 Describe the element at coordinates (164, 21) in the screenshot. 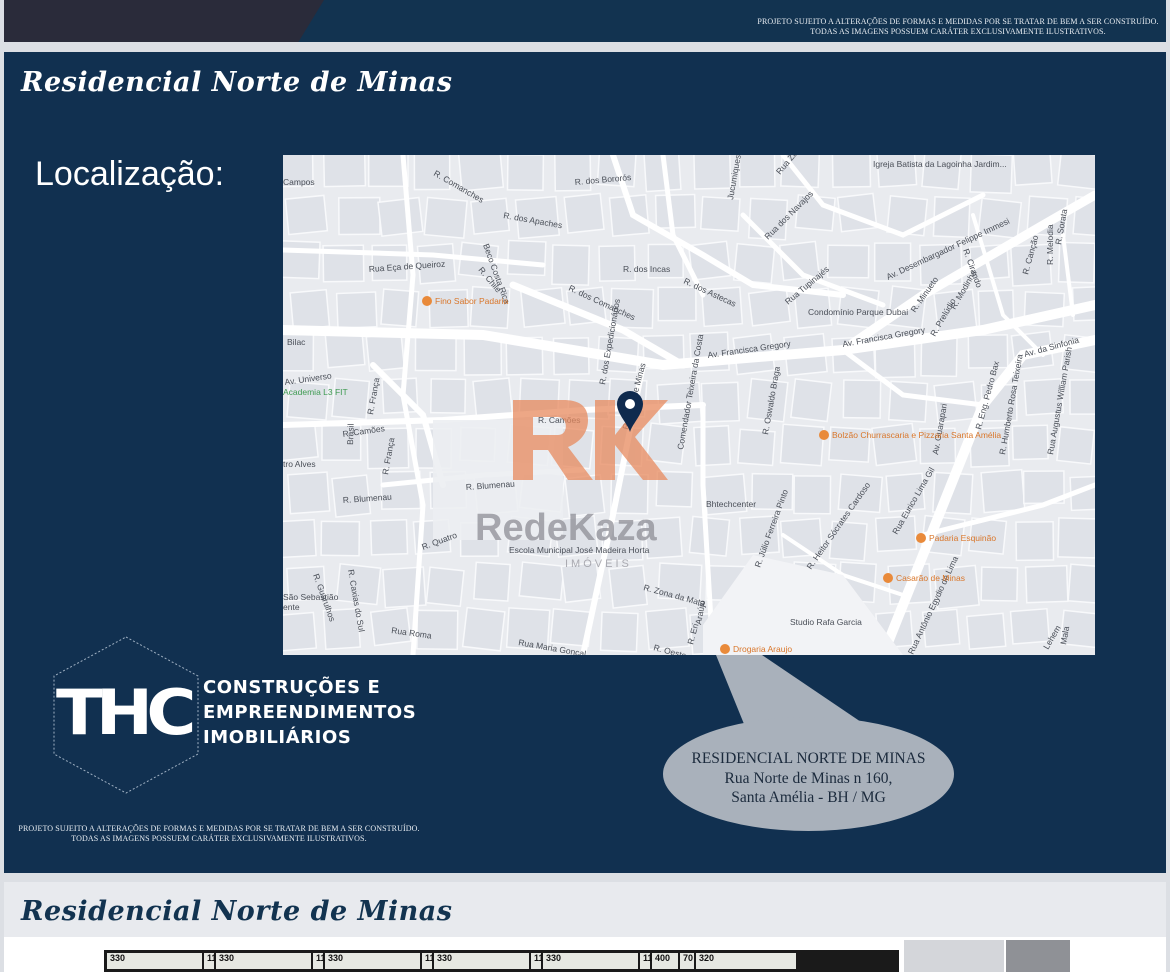

I see `decorative-band` at that location.